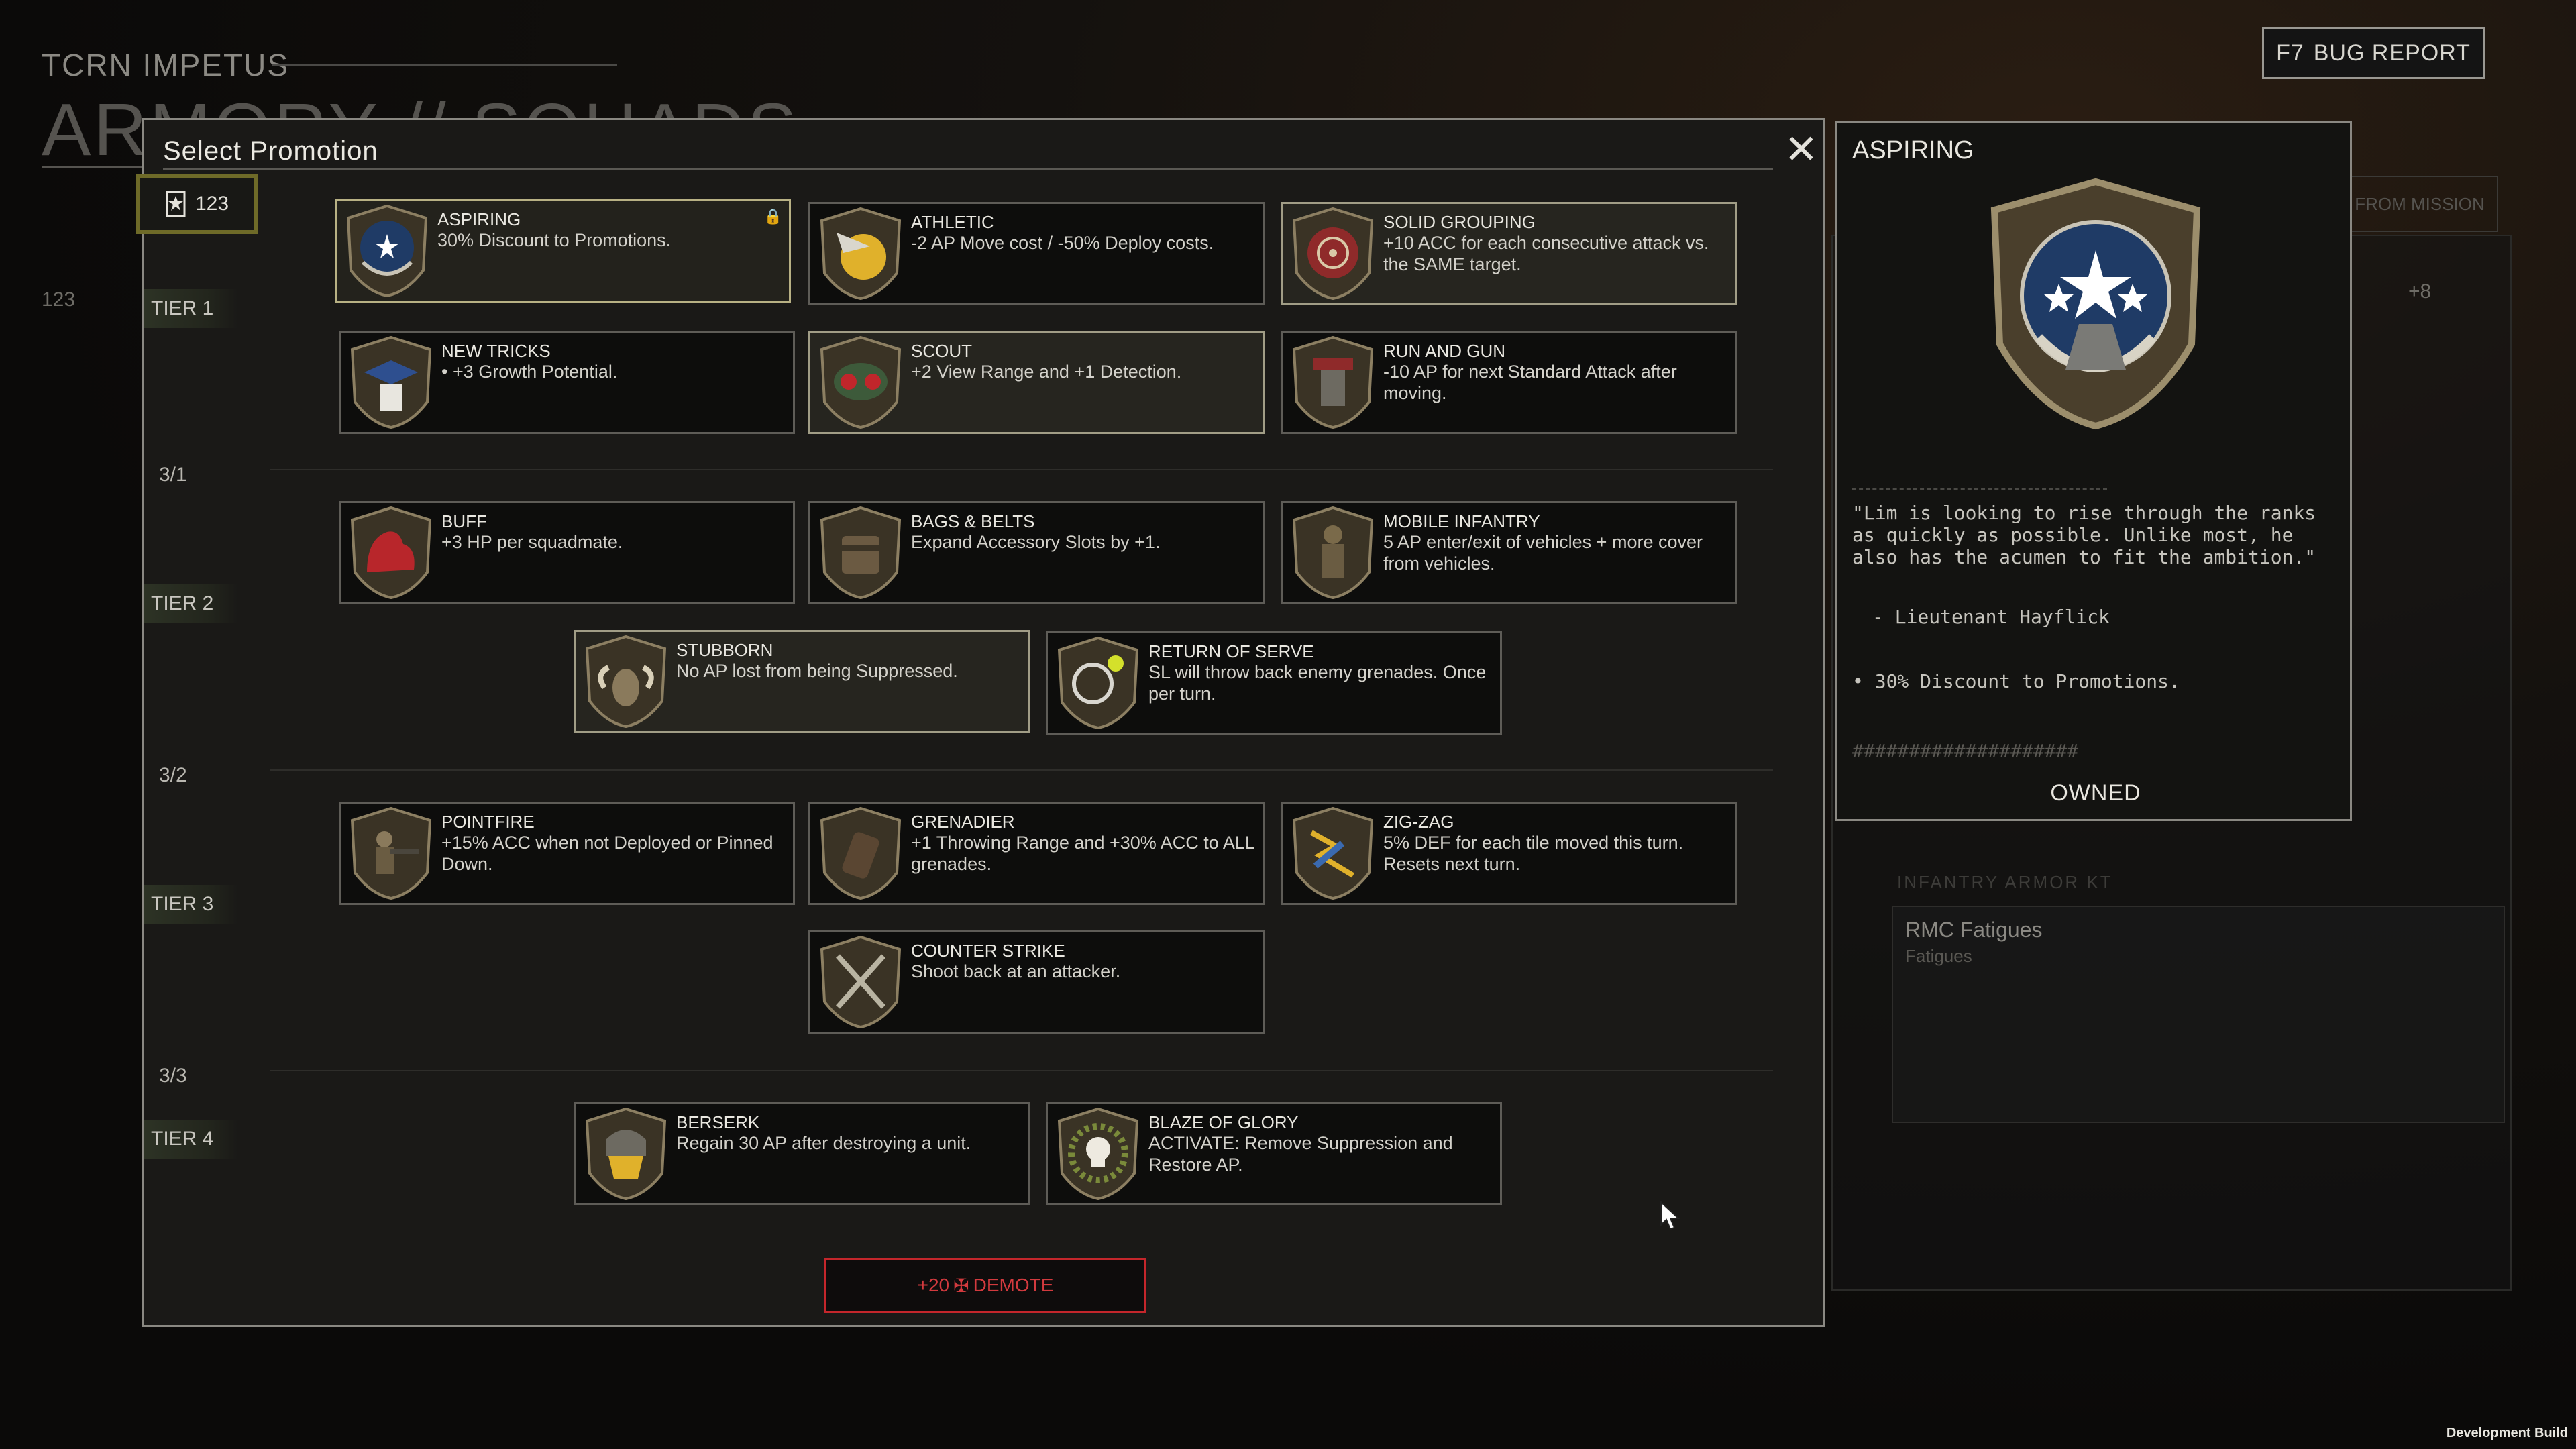  Describe the element at coordinates (1046, 372) in the screenshot. I see `promotion-desc: +2 View Range and +1 Detection.` at that location.